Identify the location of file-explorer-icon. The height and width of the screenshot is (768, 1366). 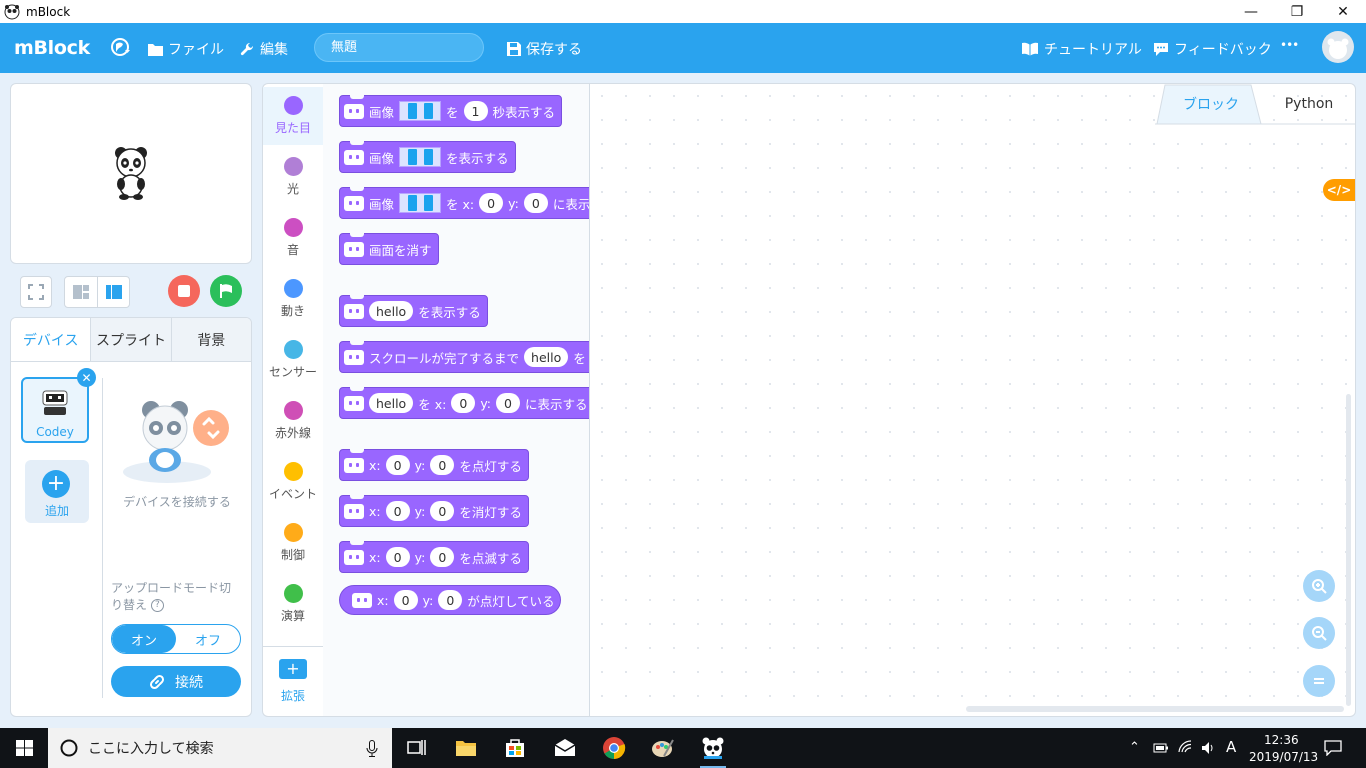
(466, 748).